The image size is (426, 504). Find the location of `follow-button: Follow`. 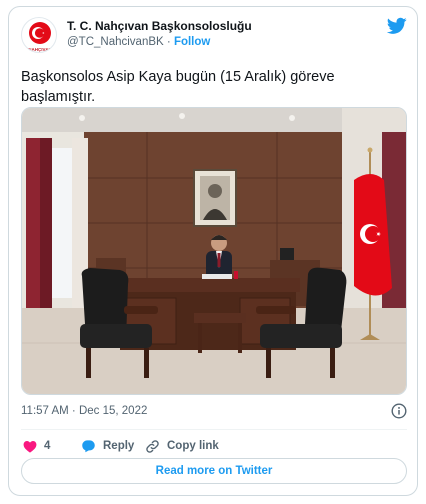

follow-button: Follow is located at coordinates (192, 42).